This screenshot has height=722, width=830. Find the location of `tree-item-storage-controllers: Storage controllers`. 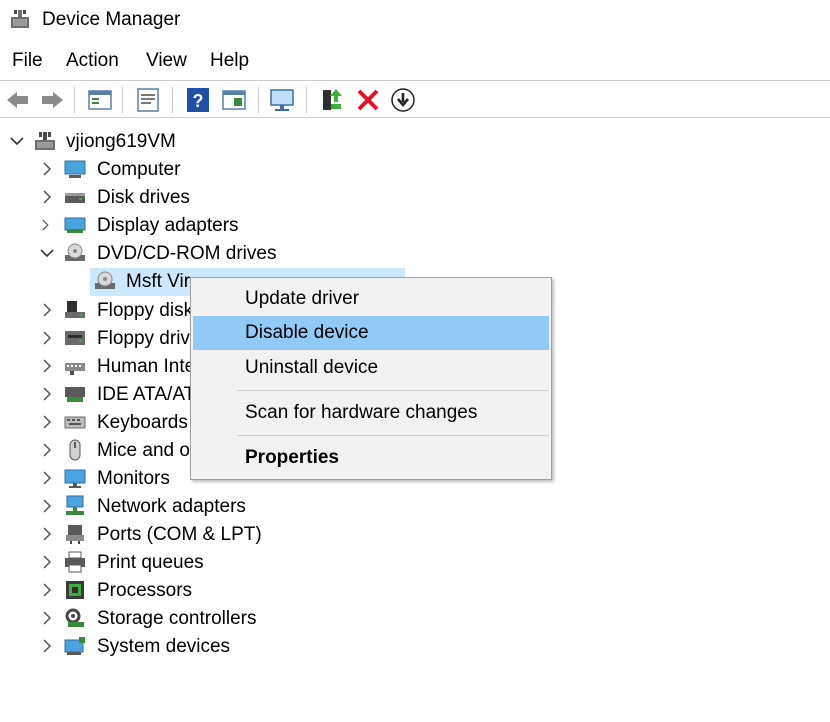

tree-item-storage-controllers: Storage controllers is located at coordinates (150, 619).